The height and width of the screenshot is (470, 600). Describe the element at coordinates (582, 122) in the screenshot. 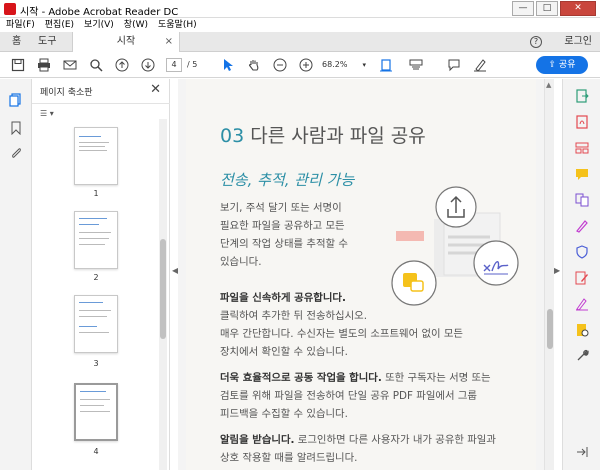

I see `create-pdf-icon` at that location.